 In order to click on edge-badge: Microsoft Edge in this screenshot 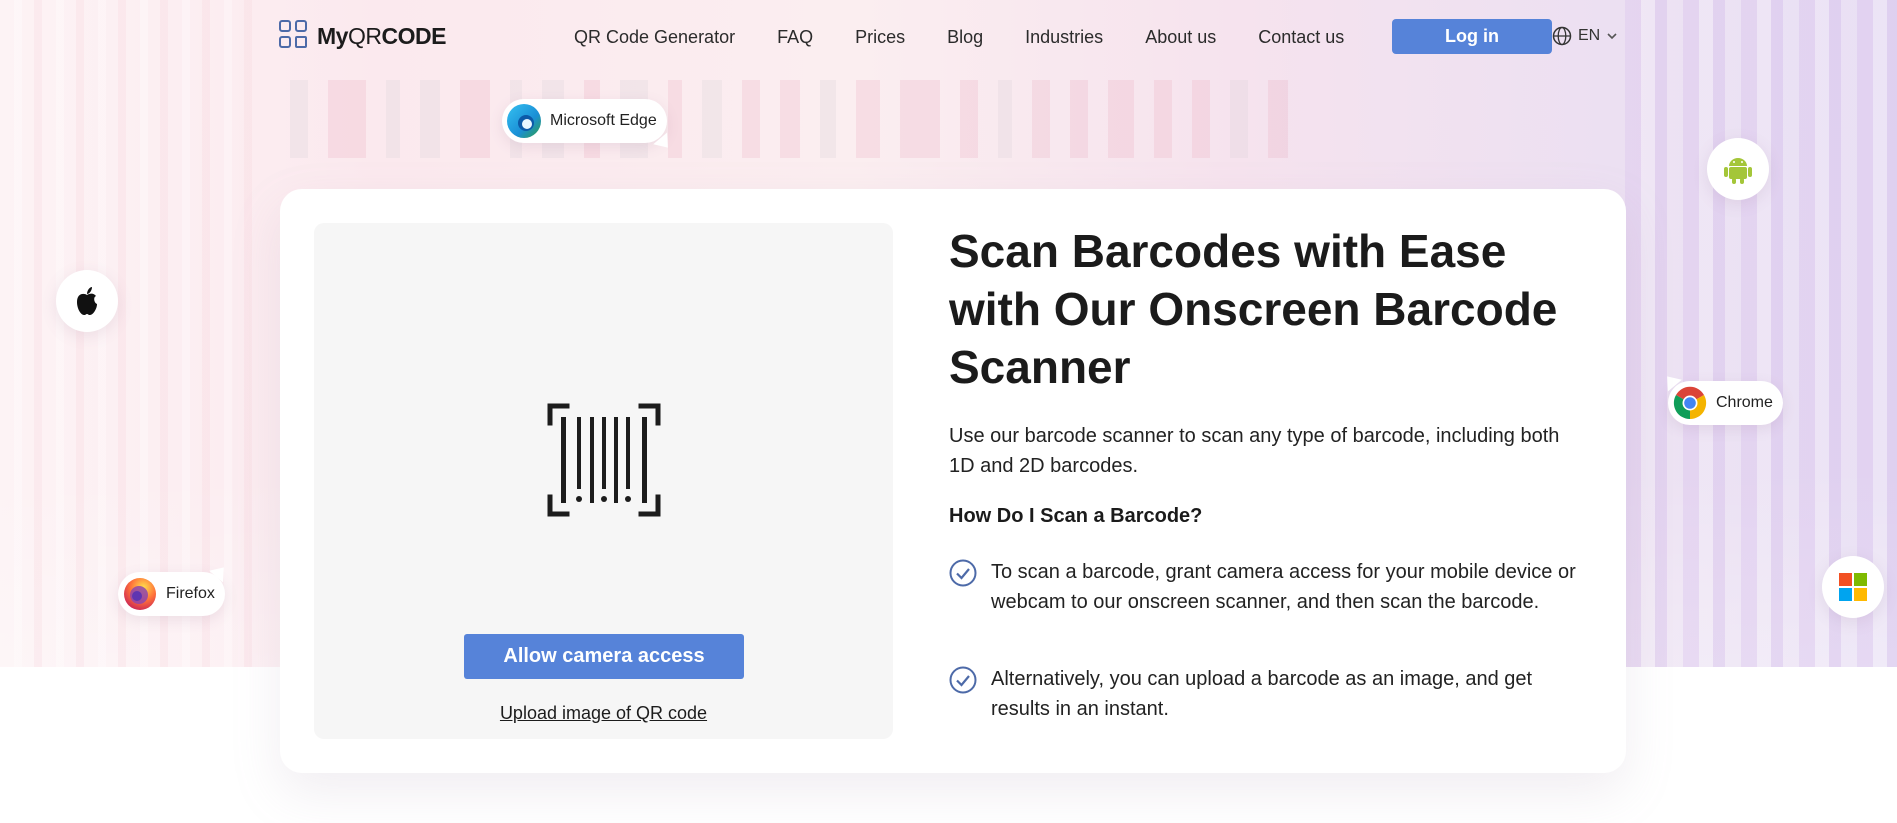, I will do `click(588, 126)`.